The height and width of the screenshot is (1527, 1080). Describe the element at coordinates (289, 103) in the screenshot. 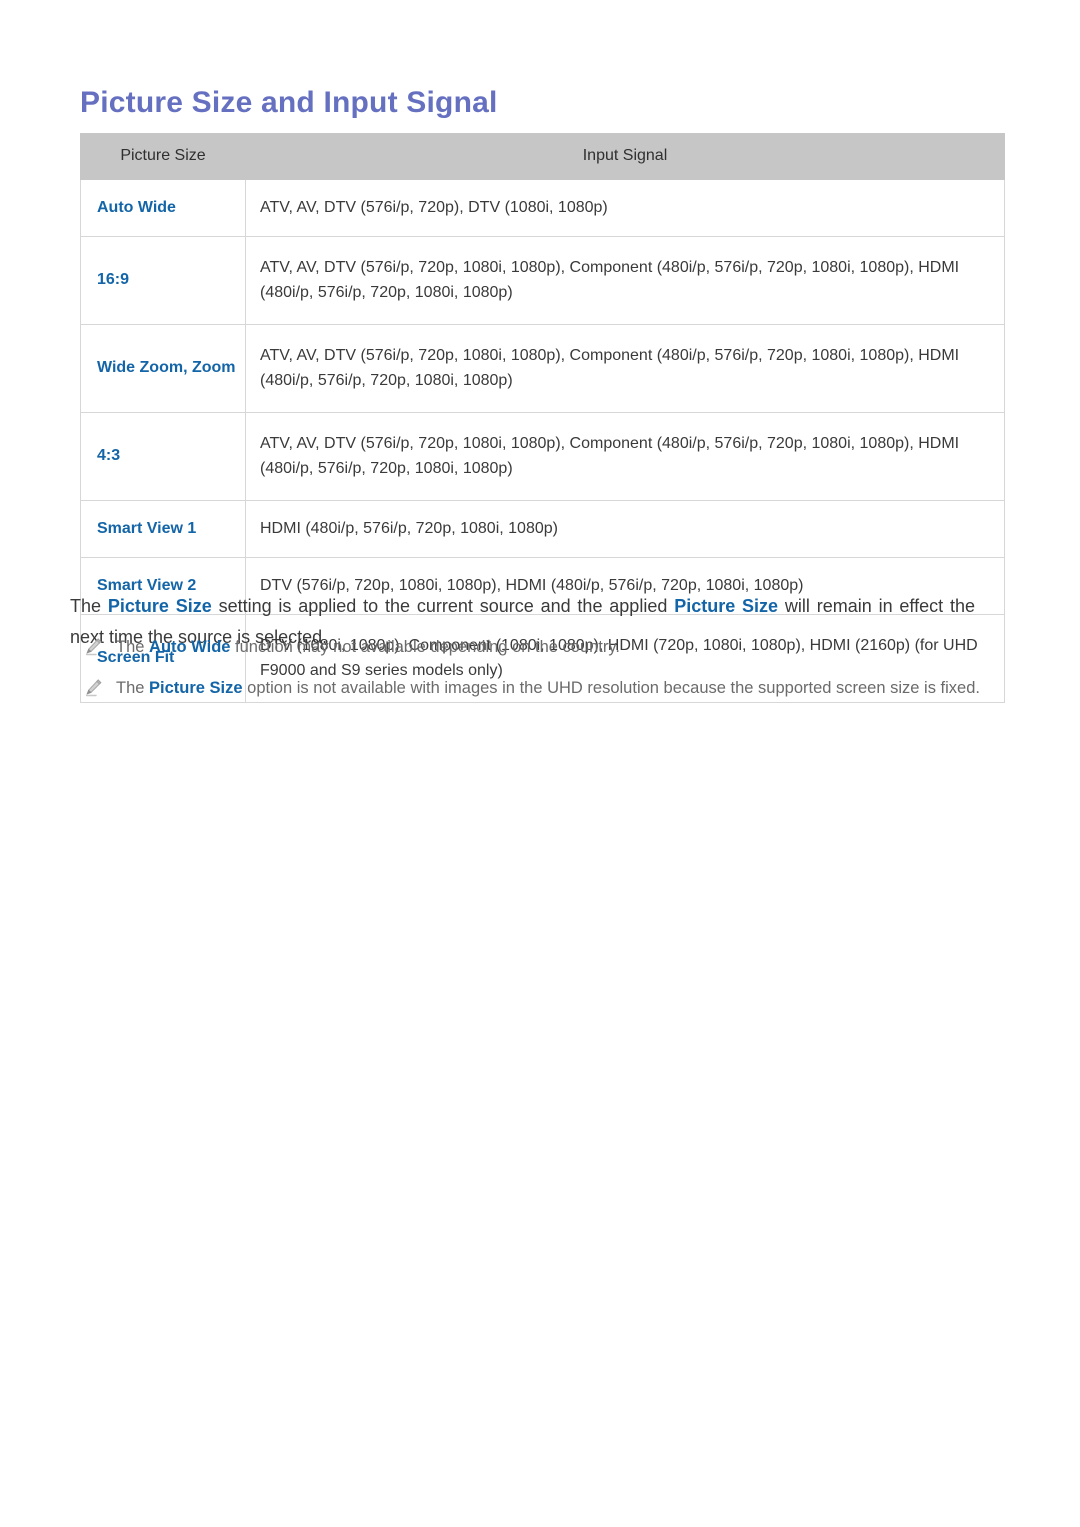

I see `page-title: Picture Size and Input Signal` at that location.